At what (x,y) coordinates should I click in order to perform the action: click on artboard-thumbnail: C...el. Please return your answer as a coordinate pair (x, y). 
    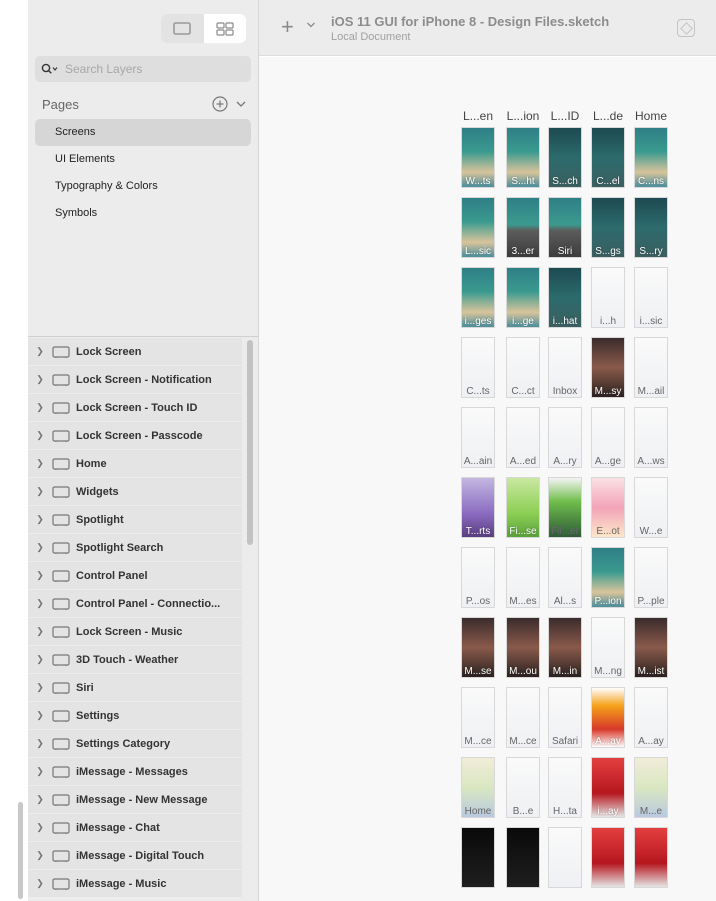
    Looking at the image, I should click on (608, 157).